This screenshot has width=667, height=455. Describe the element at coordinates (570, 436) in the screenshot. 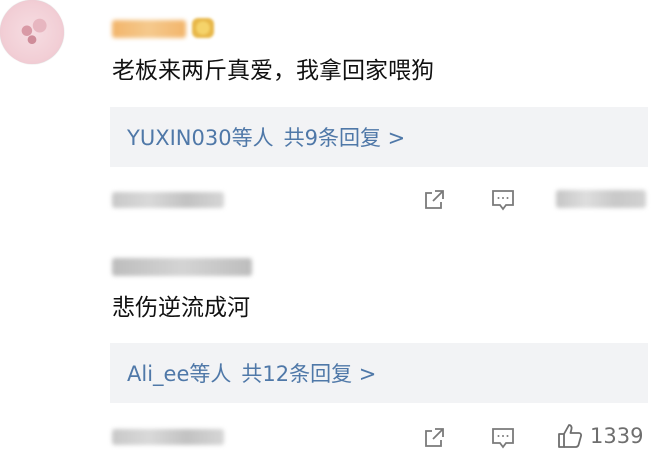

I see `thumbs-up-icon` at that location.